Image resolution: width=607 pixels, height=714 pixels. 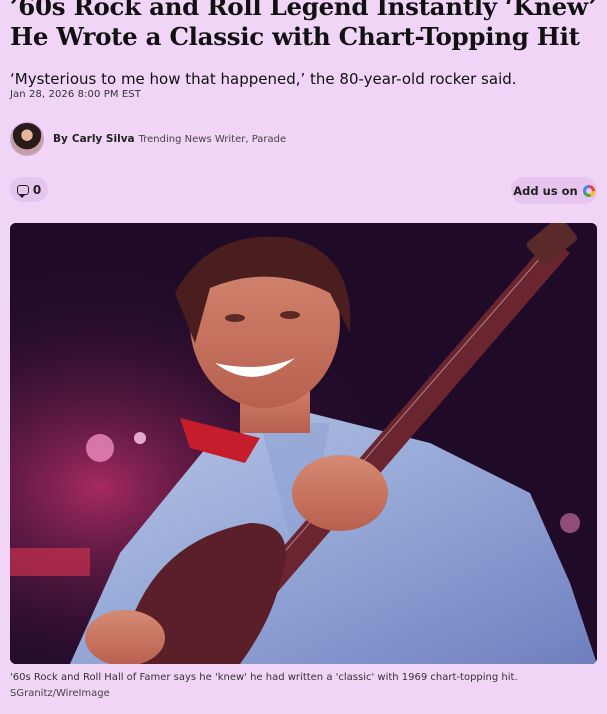 What do you see at coordinates (75, 94) in the screenshot?
I see `publish-date: Jan 28, 2026 8:00 PM EST` at bounding box center [75, 94].